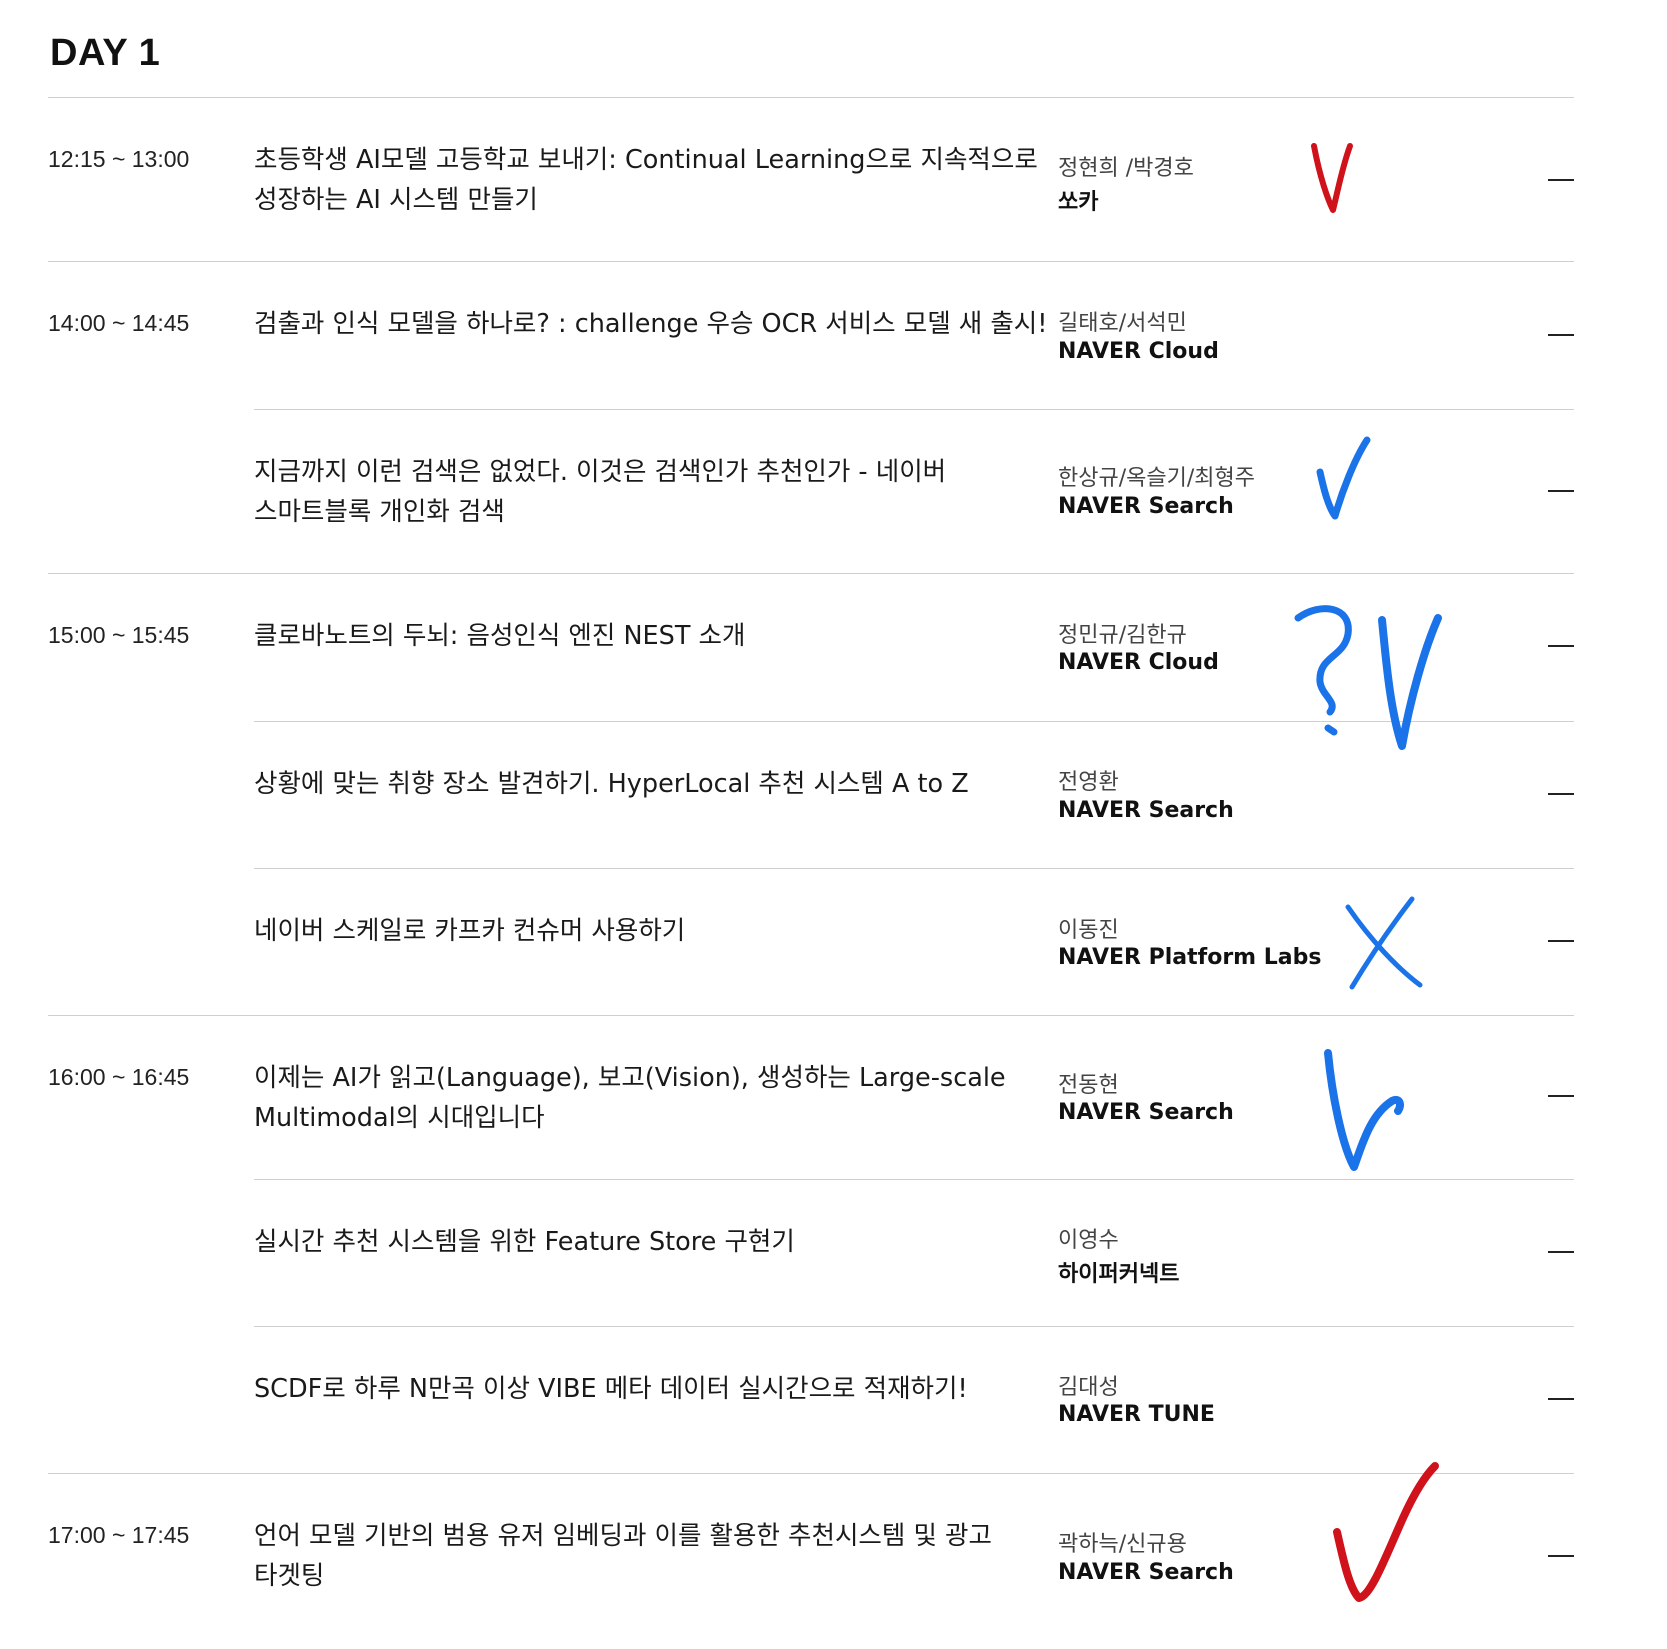 This screenshot has width=1667, height=1649. Describe the element at coordinates (105, 53) in the screenshot. I see `day-title: DAY 1` at that location.